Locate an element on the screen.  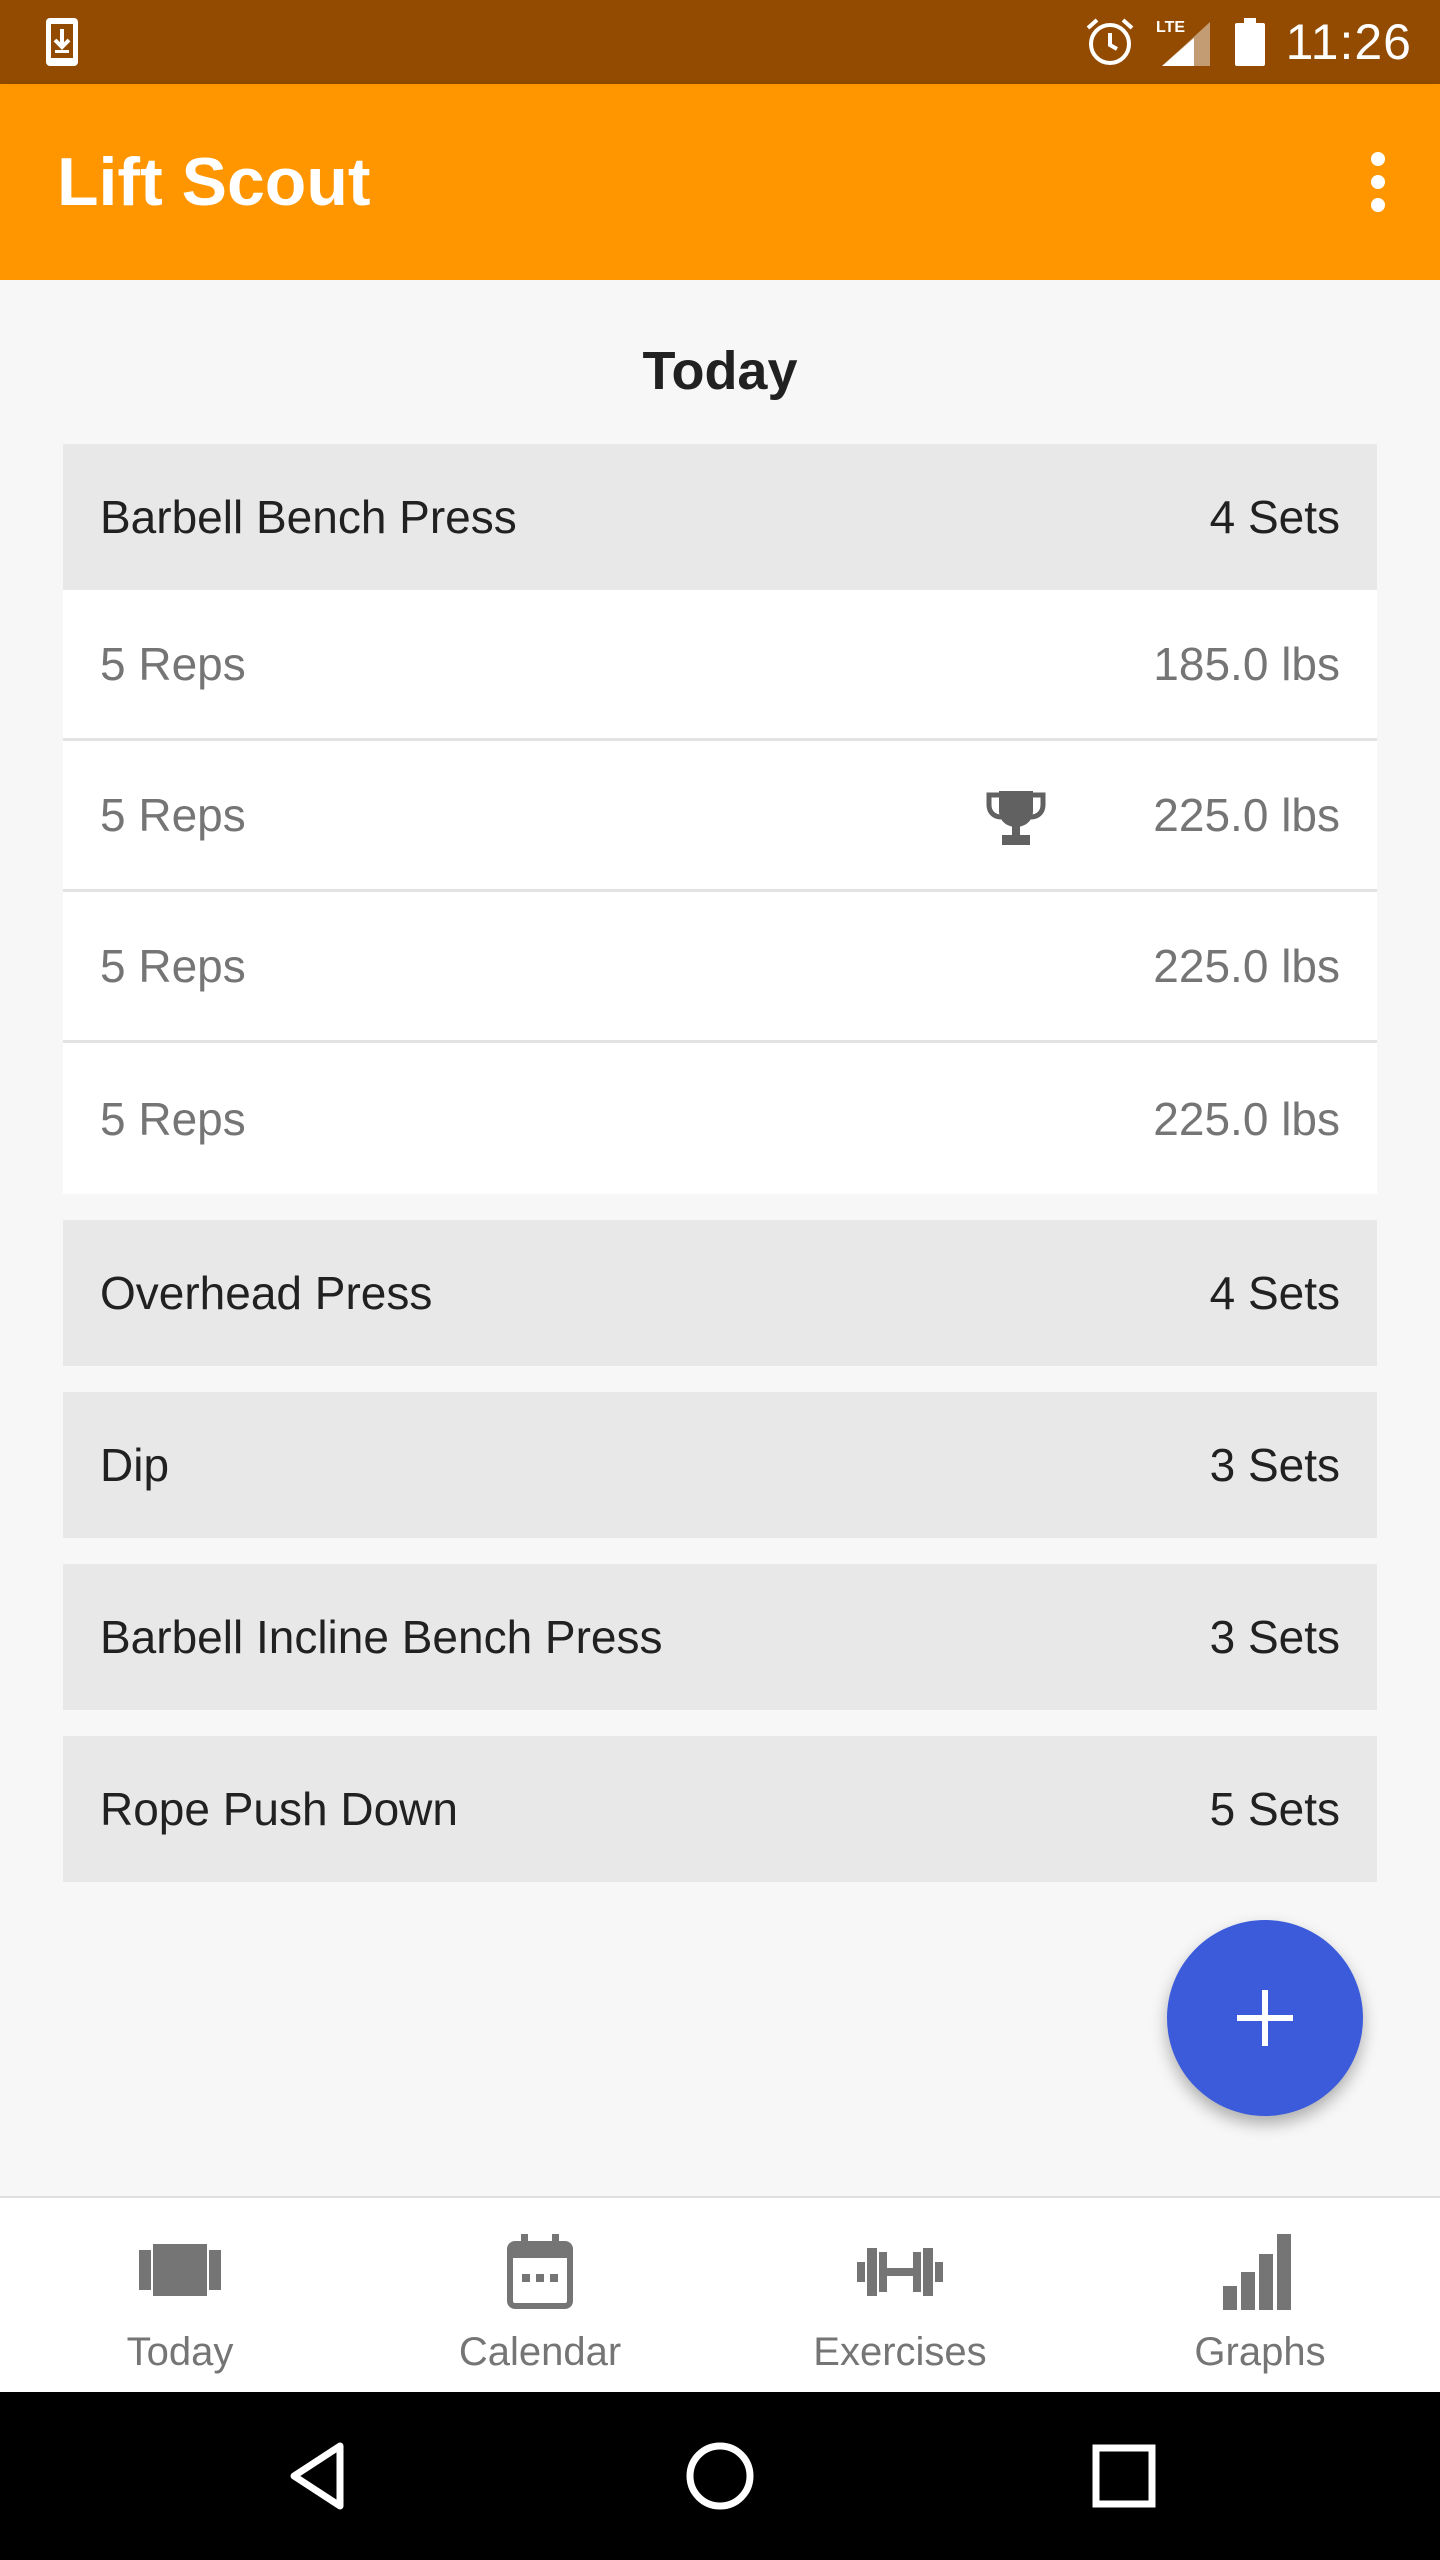
nav-label: Today is located at coordinates (180, 2352).